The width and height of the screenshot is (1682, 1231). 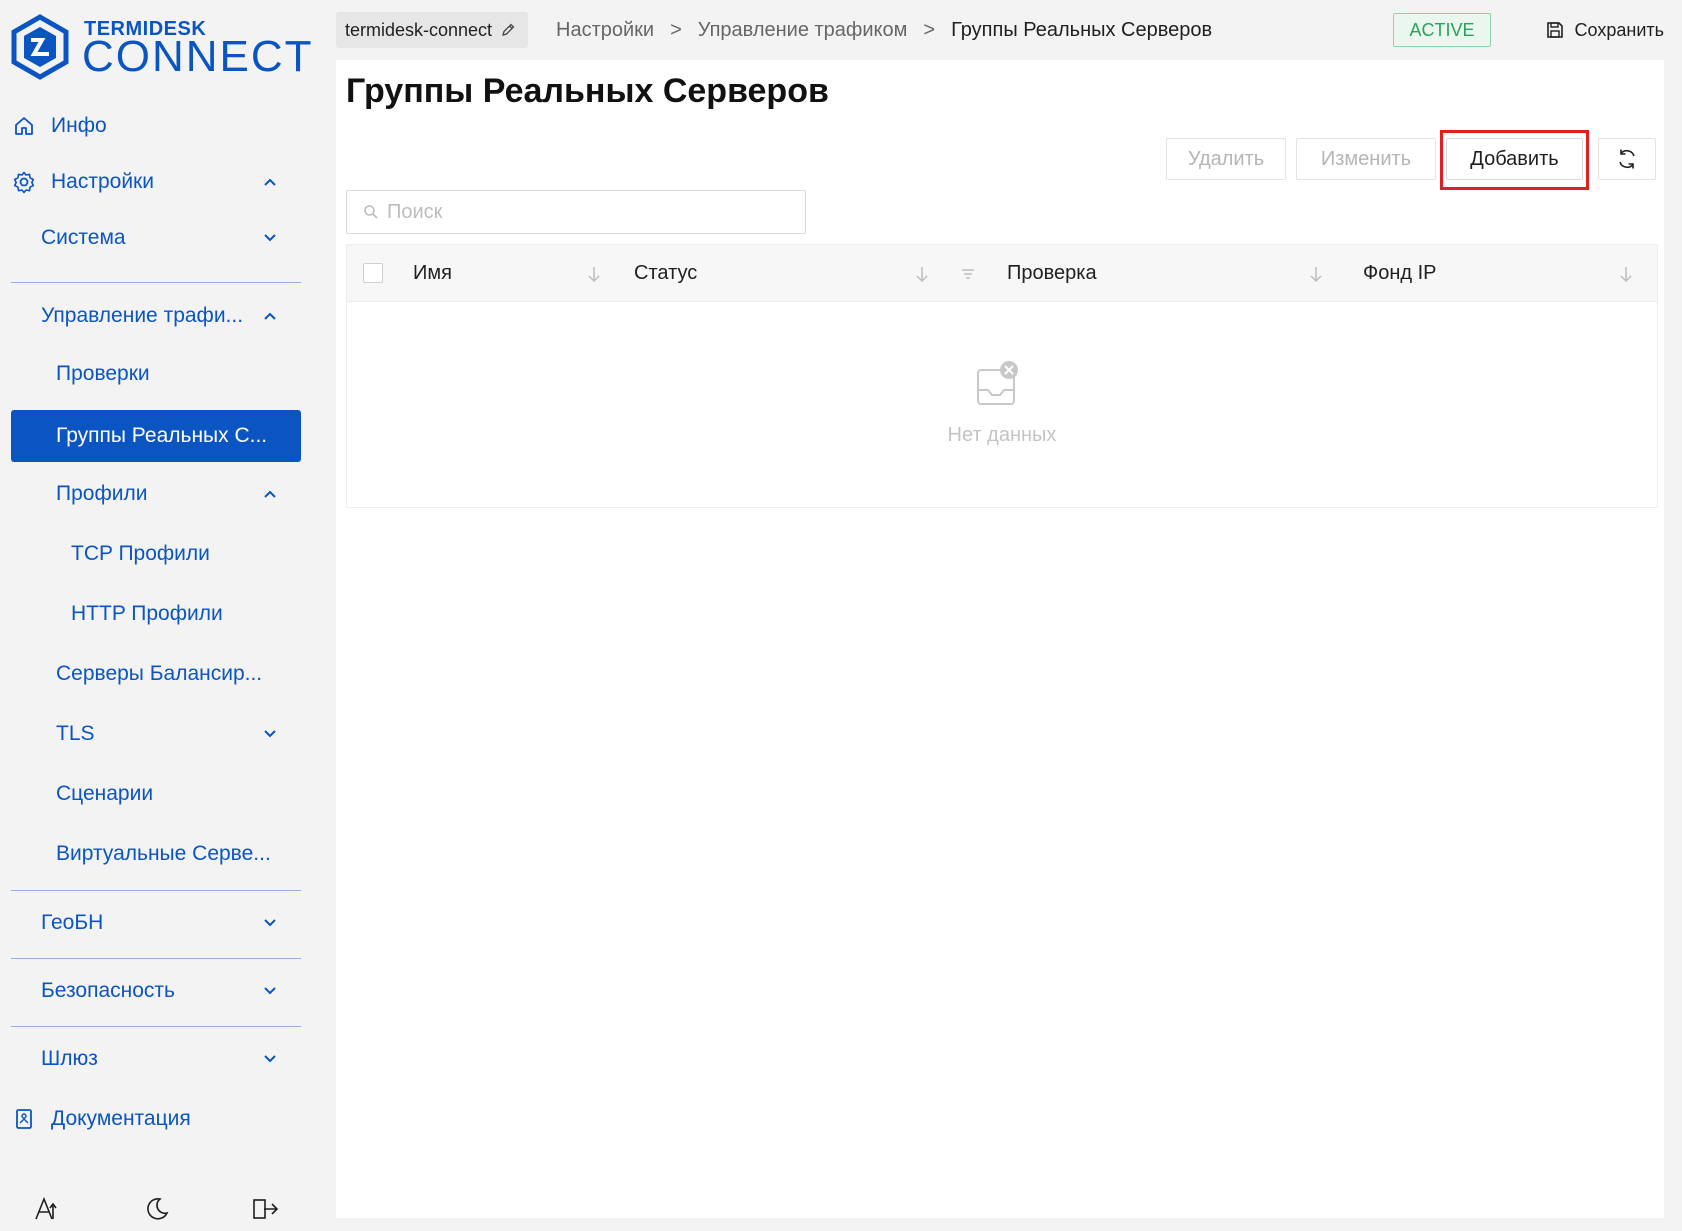 I want to click on breadcrumb-settings: Настройки, so click(x=605, y=30).